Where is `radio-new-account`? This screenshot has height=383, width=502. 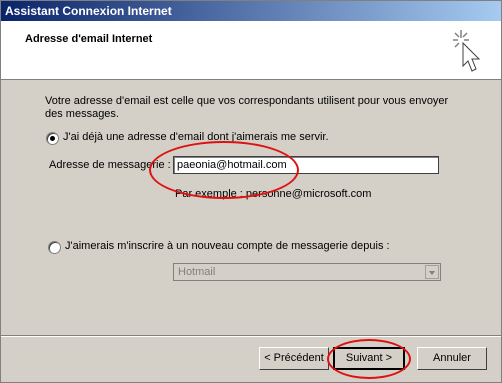 radio-new-account is located at coordinates (54, 247).